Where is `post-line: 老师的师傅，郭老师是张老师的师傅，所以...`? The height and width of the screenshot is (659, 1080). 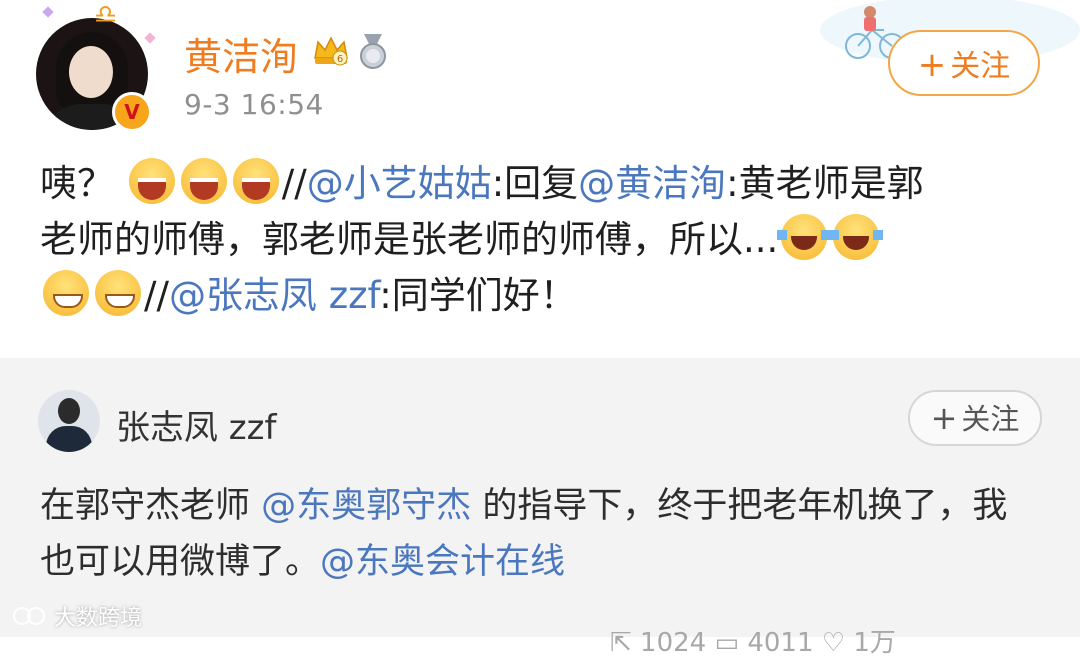 post-line: 老师的师傅，郭老师是张老师的师傅，所以... is located at coordinates (540, 240).